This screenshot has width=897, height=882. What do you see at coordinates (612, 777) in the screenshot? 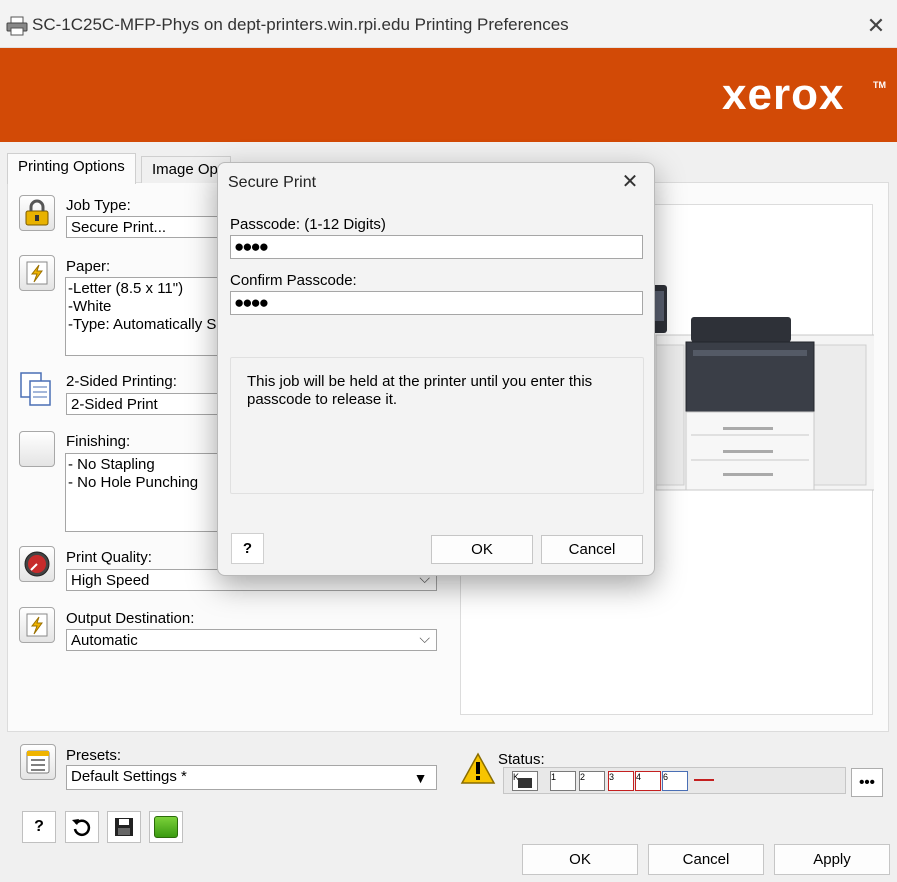
I see `tray-label: 3` at bounding box center [612, 777].